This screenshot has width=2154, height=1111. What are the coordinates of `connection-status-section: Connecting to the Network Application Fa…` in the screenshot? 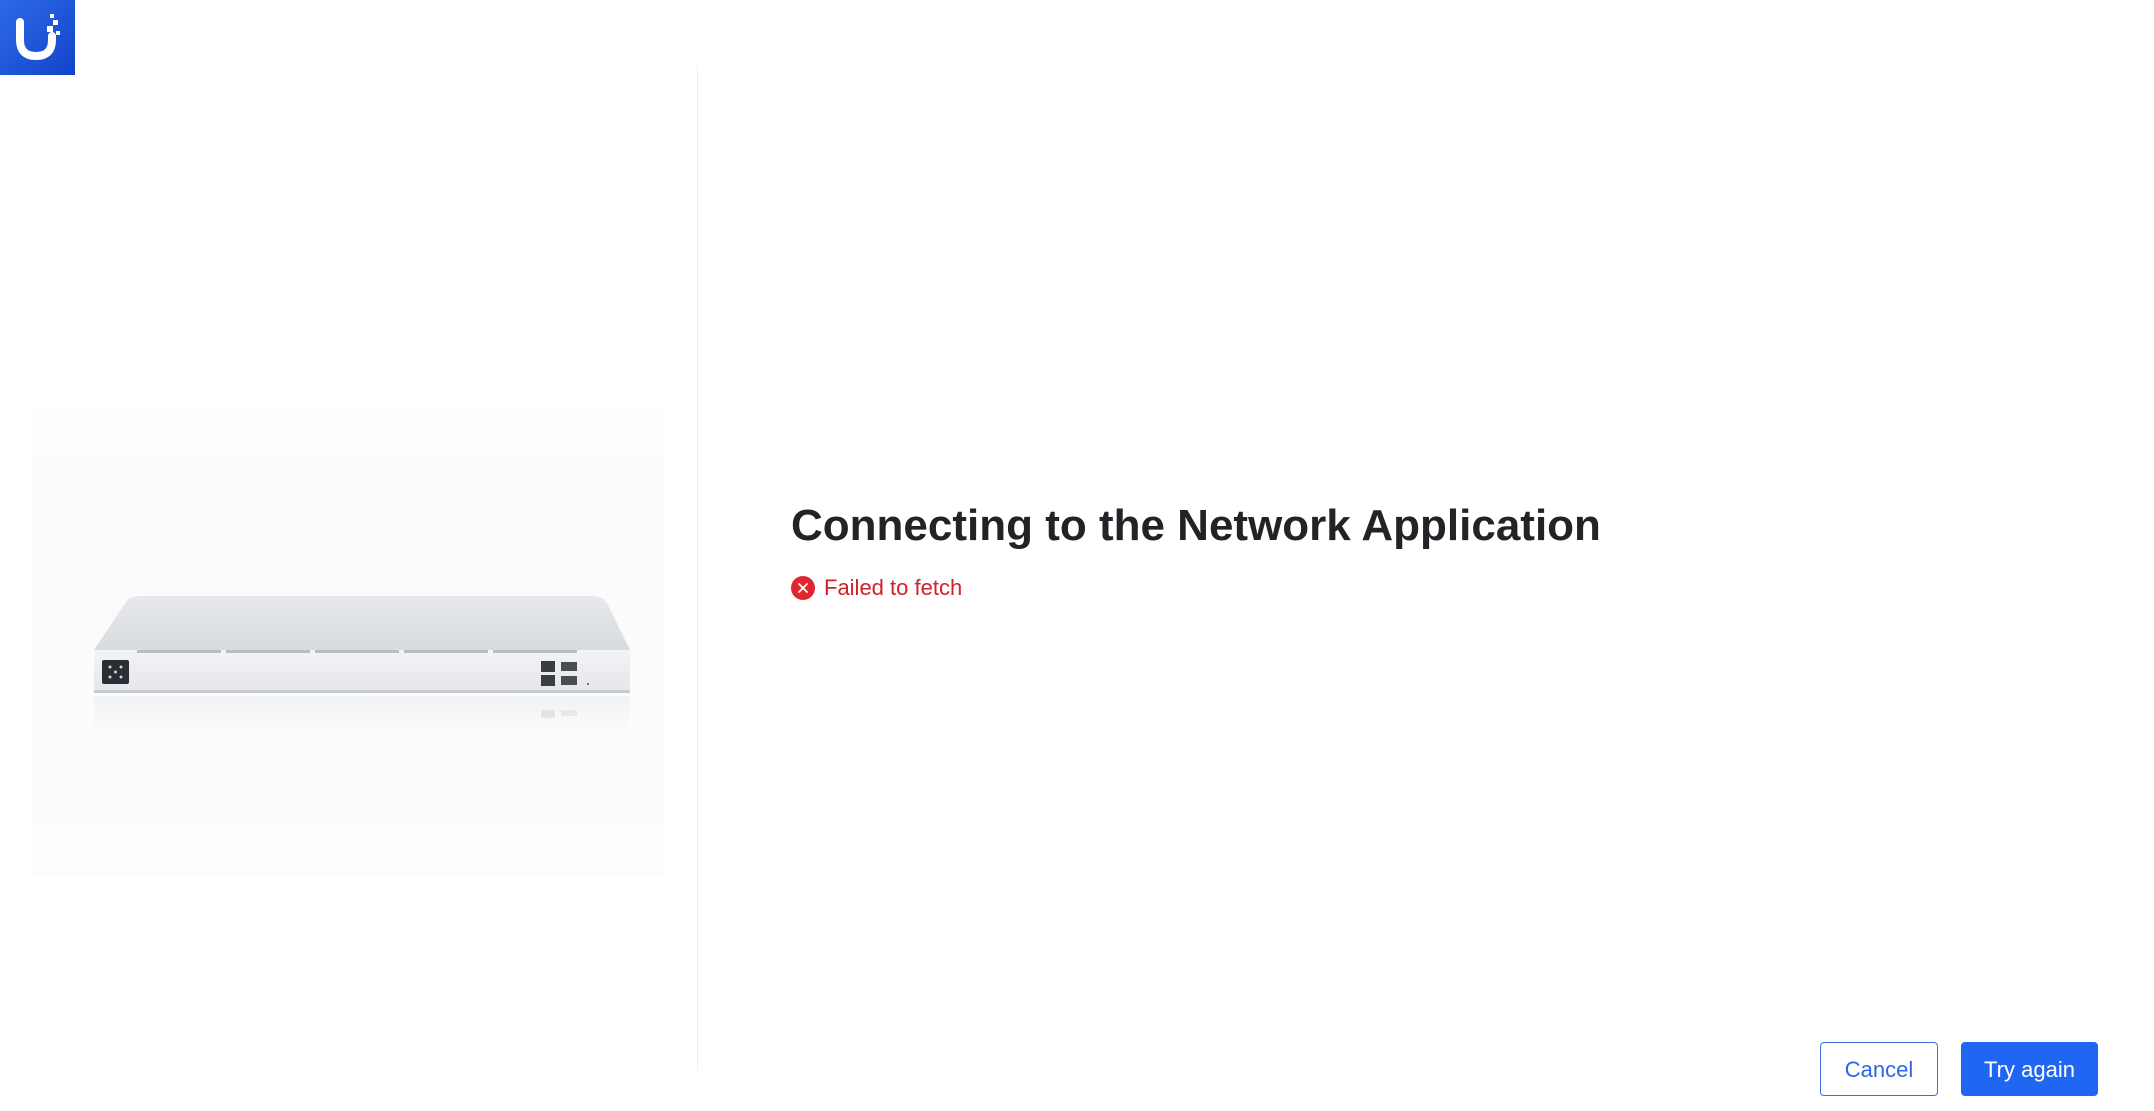 It's located at (1196, 549).